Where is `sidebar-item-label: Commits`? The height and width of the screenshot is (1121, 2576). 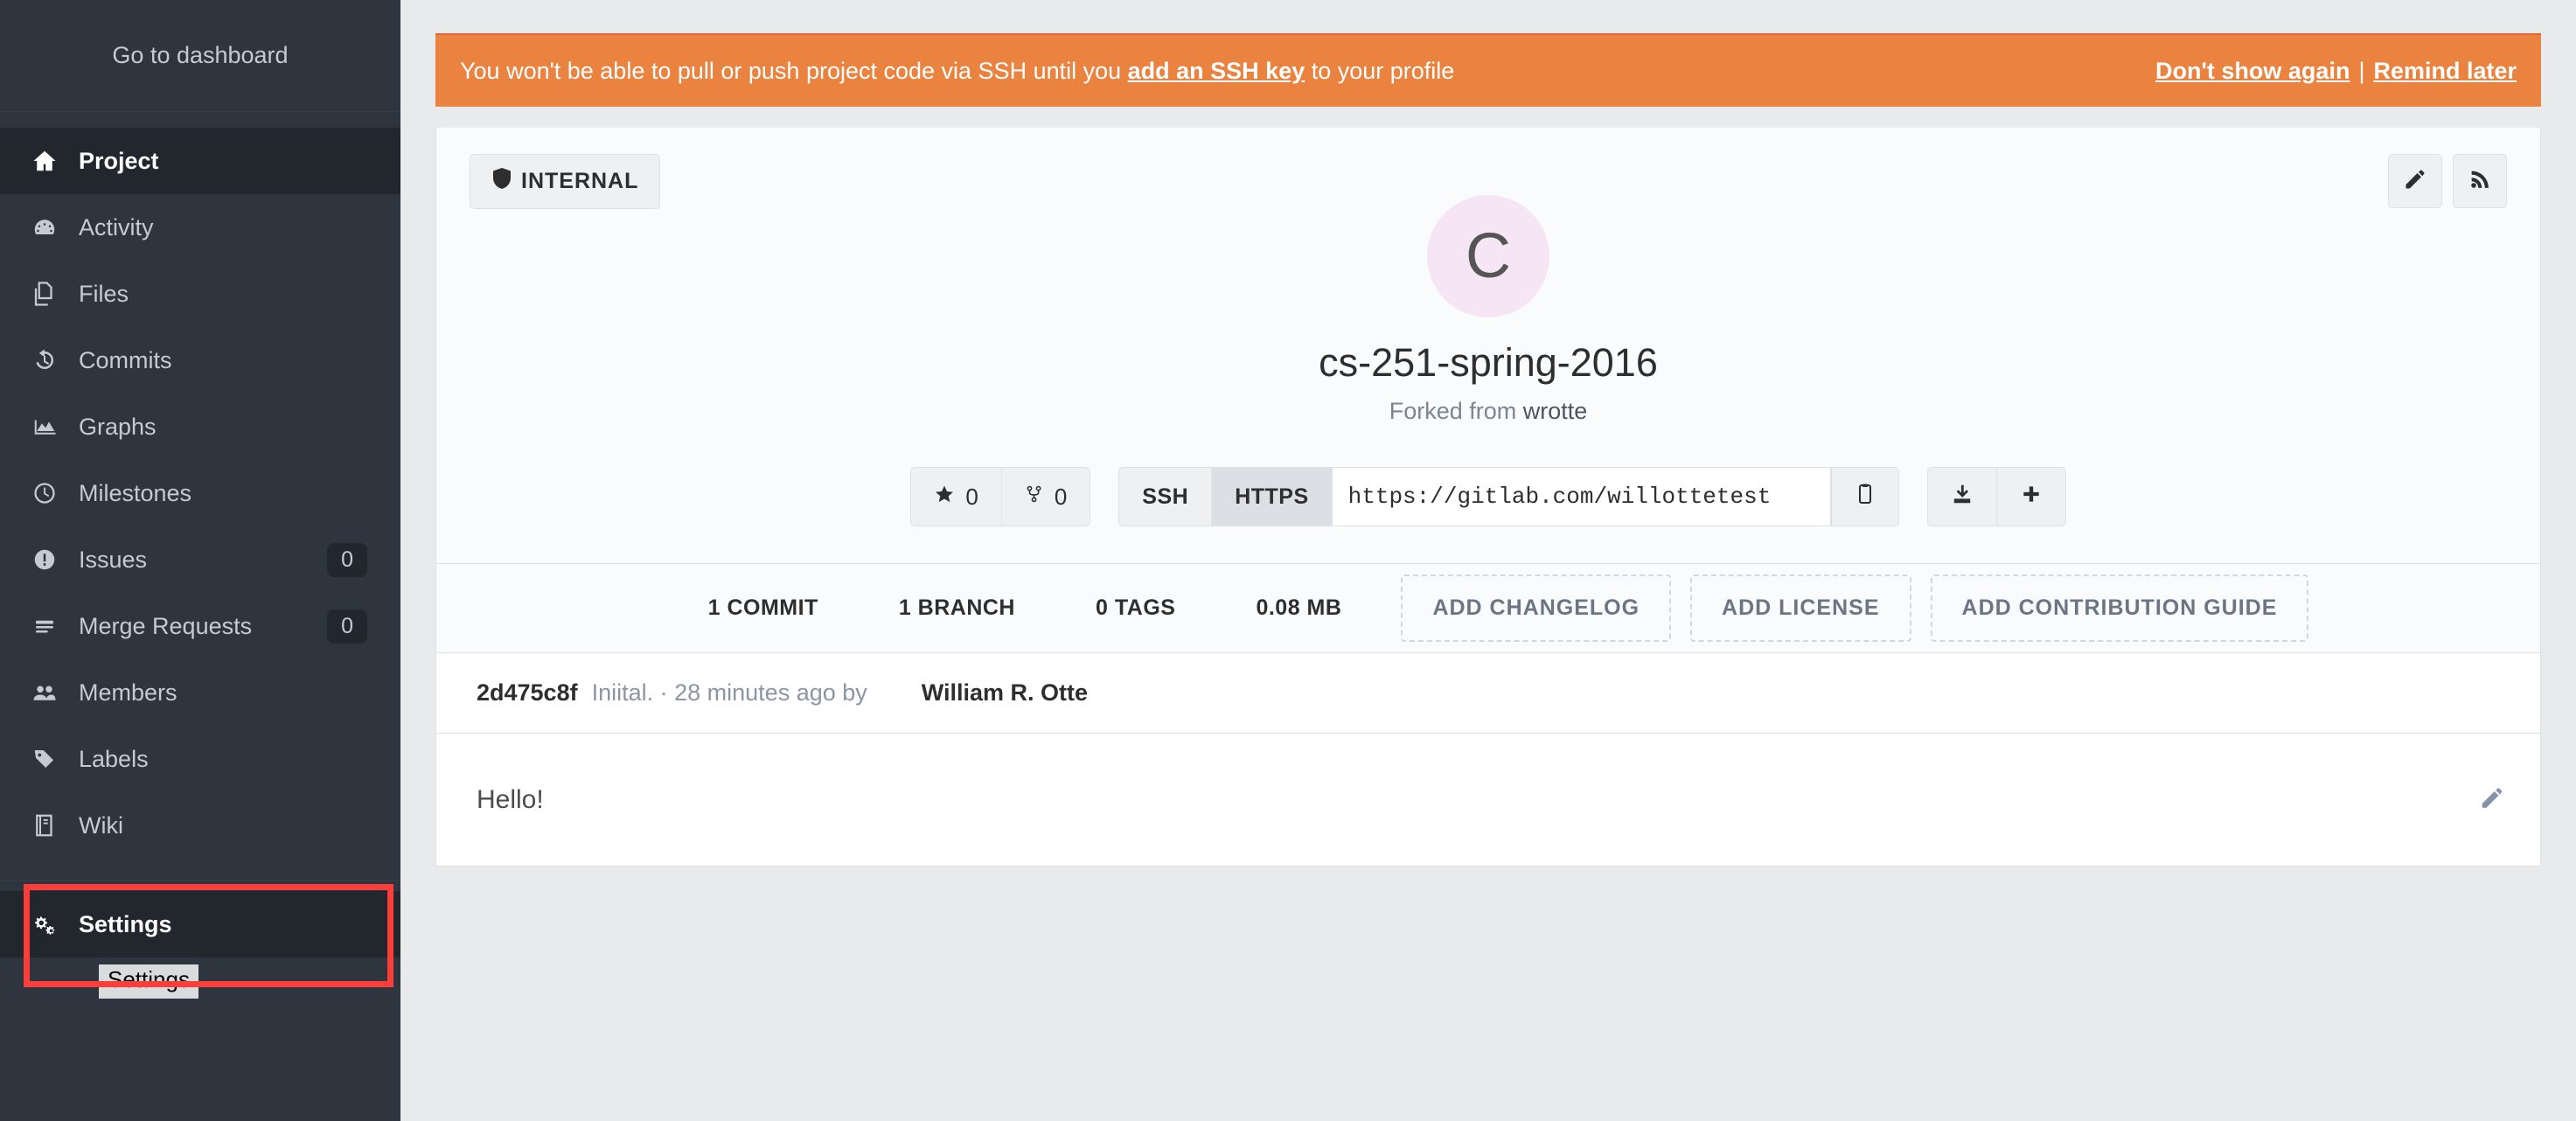
sidebar-item-label: Commits is located at coordinates (125, 359).